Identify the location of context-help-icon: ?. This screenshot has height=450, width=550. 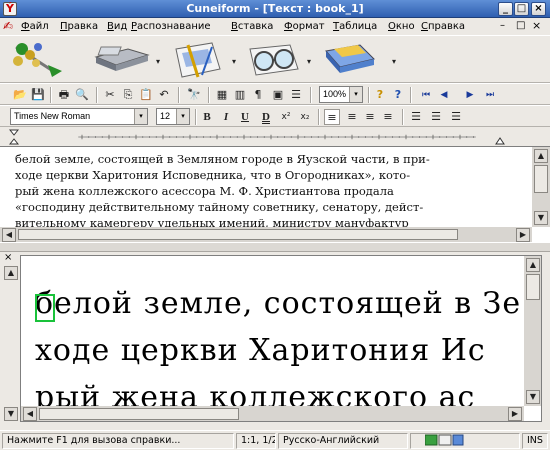
(398, 95).